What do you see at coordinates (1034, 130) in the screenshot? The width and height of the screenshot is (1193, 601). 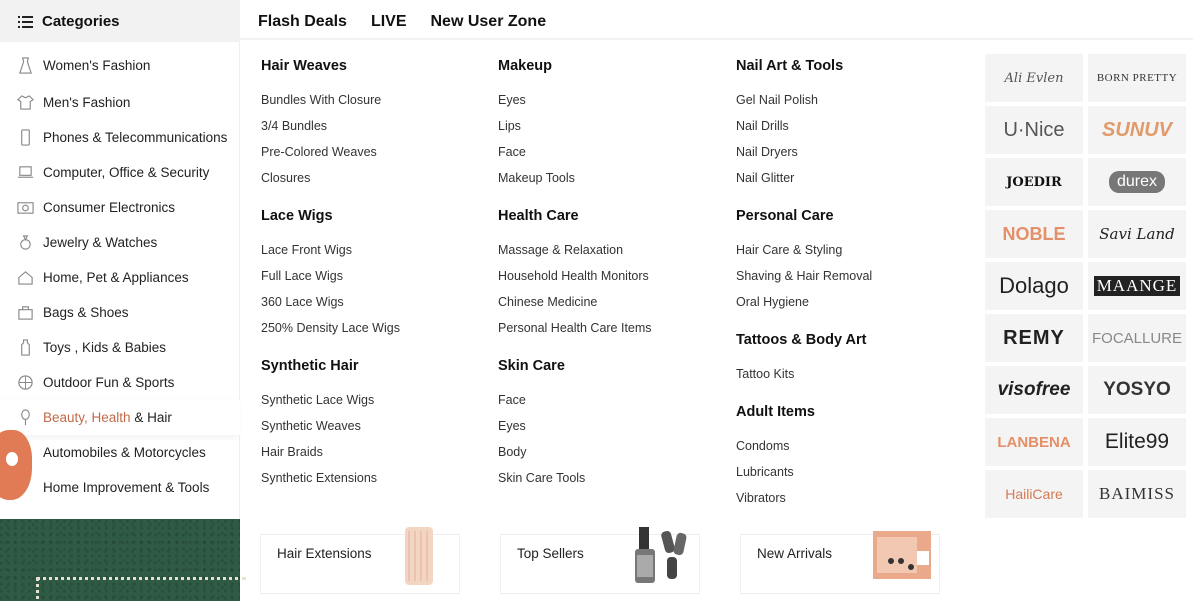 I see `brand-logo: U·Nice` at bounding box center [1034, 130].